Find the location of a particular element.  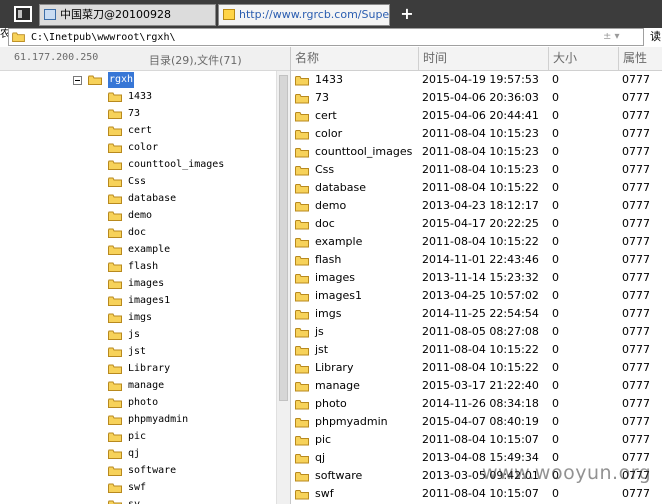

new-tab-button: + is located at coordinates (407, 14).